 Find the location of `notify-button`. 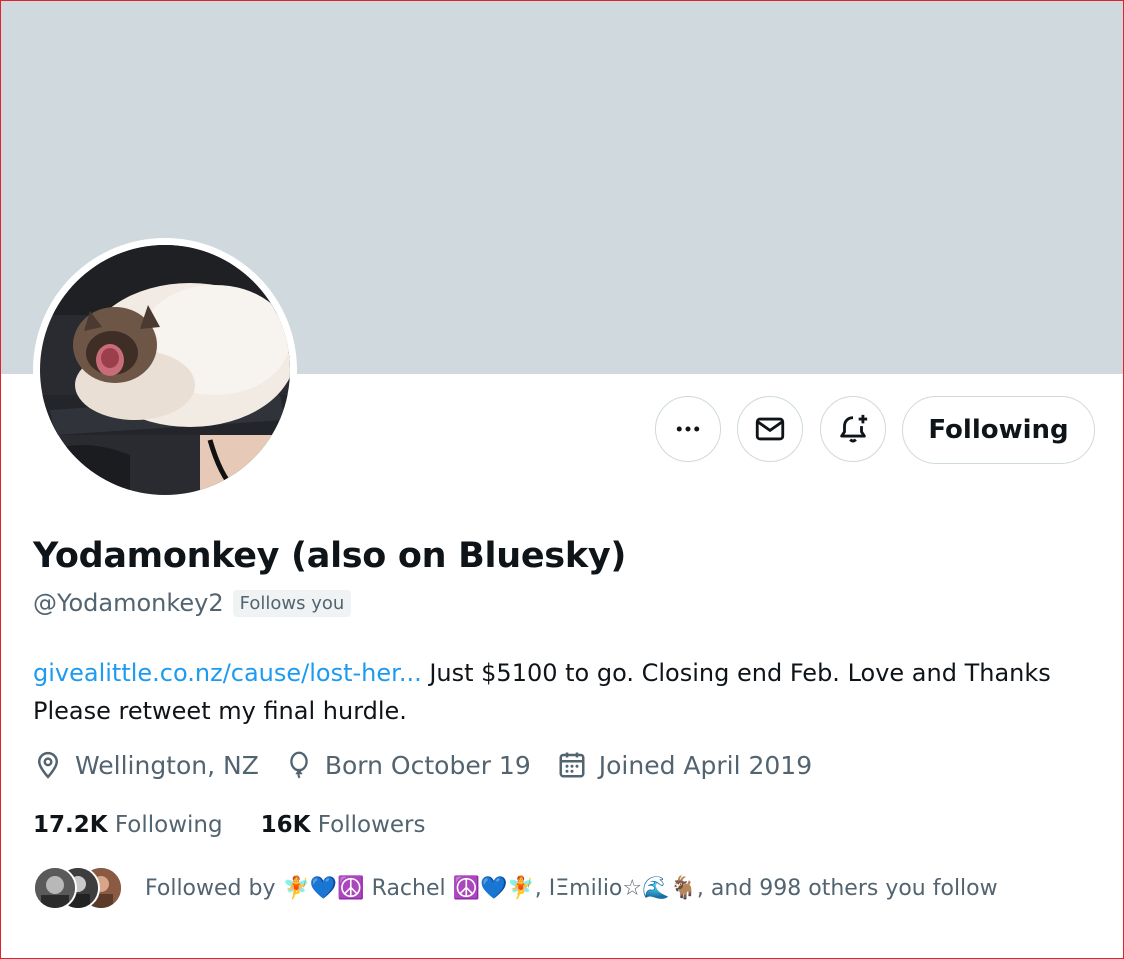

notify-button is located at coordinates (853, 429).